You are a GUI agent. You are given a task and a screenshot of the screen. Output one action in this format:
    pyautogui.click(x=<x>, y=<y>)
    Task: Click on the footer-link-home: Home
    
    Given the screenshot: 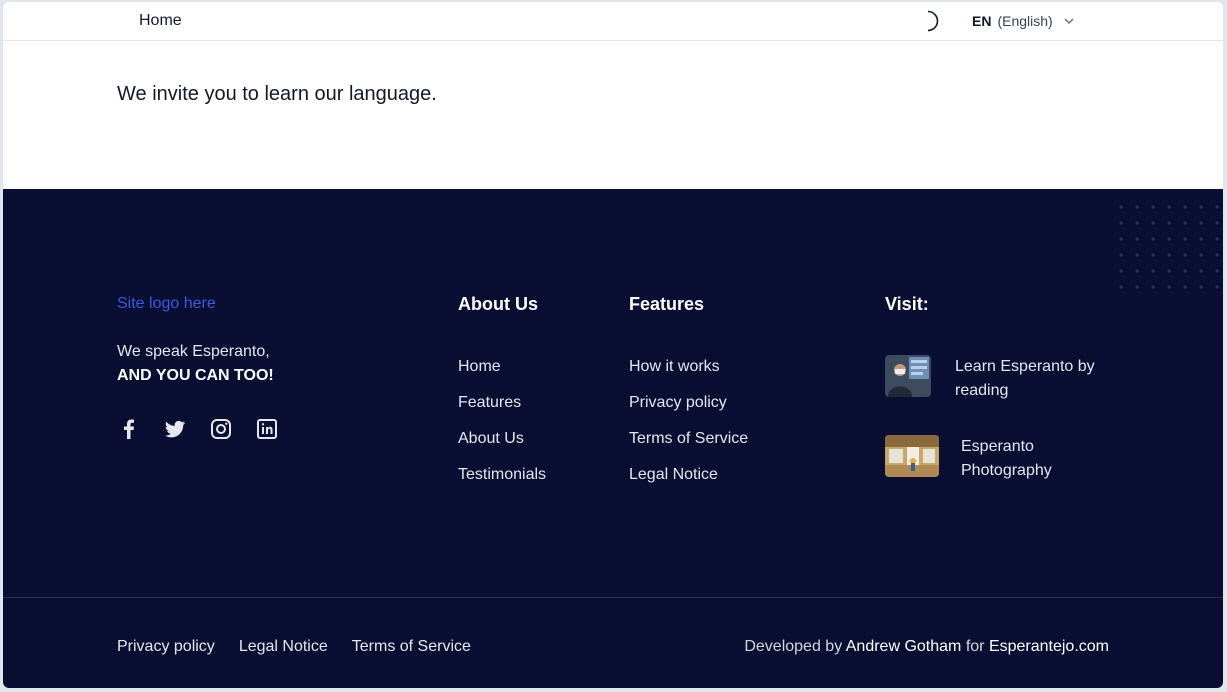 What is the action you would take?
    pyautogui.click(x=502, y=373)
    